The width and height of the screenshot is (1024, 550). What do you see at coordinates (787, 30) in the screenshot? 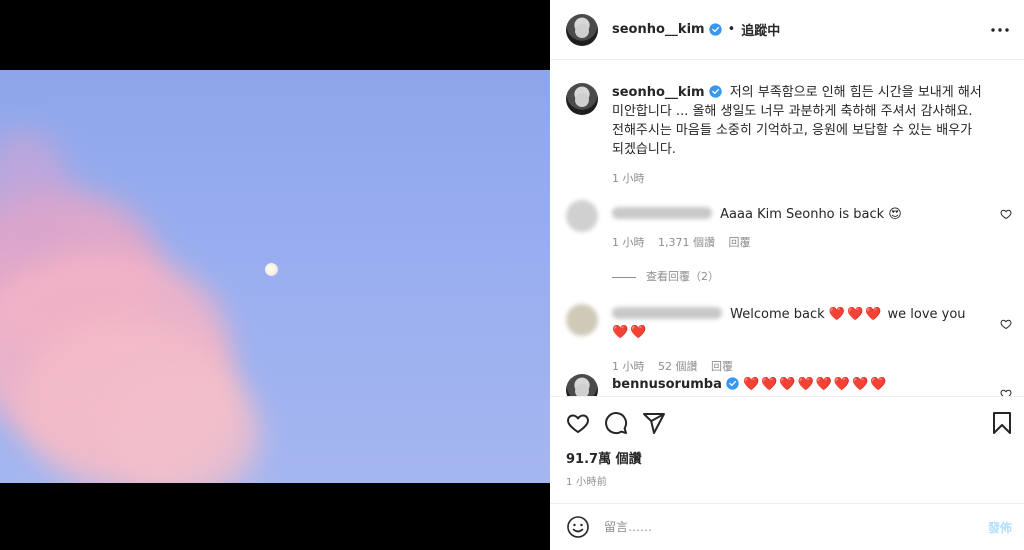
I see `post-header: seonho__kim • 追蹤中` at bounding box center [787, 30].